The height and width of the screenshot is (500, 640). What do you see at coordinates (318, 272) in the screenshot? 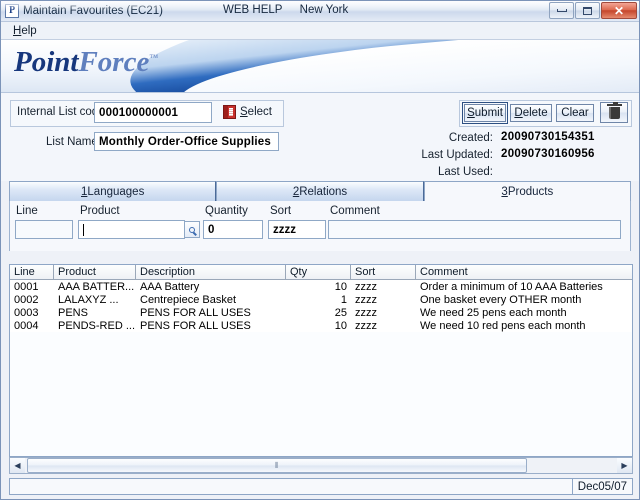
I see `grid-header-qty: Qty` at bounding box center [318, 272].